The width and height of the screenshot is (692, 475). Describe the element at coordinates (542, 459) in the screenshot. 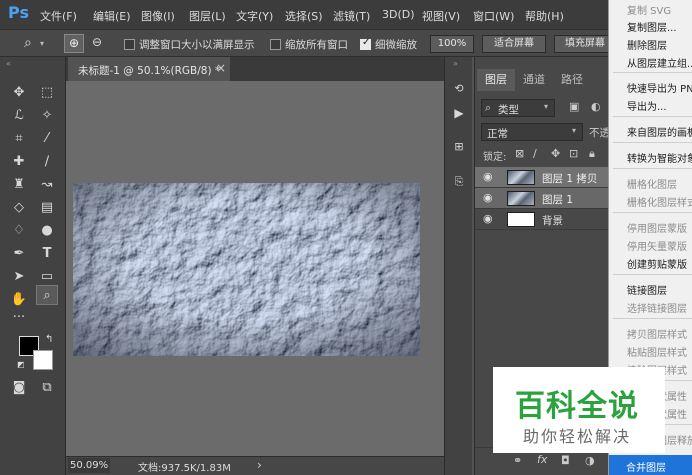

I see `fx-icon: fx` at that location.